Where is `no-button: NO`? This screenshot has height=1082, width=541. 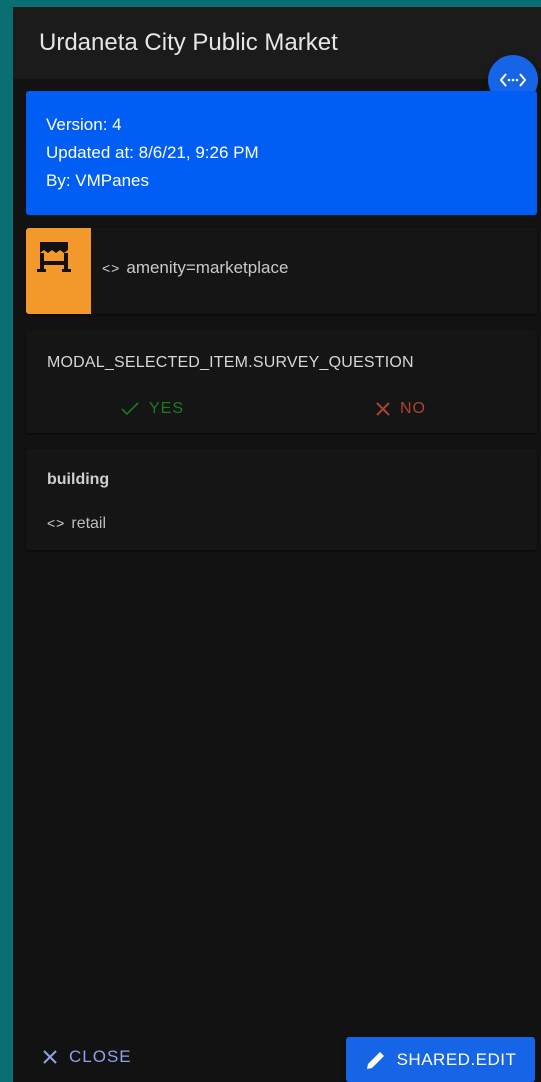 no-button: NO is located at coordinates (401, 409).